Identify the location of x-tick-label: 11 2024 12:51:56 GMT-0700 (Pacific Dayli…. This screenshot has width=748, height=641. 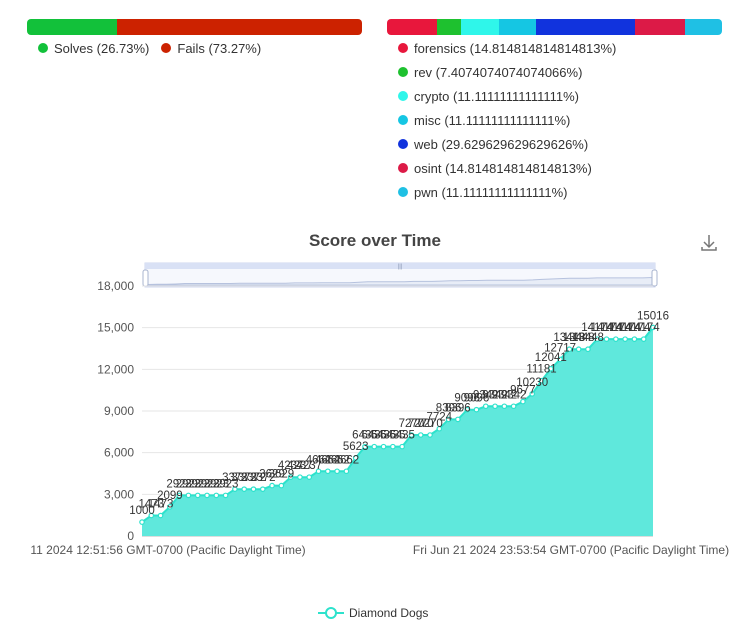
(167, 550).